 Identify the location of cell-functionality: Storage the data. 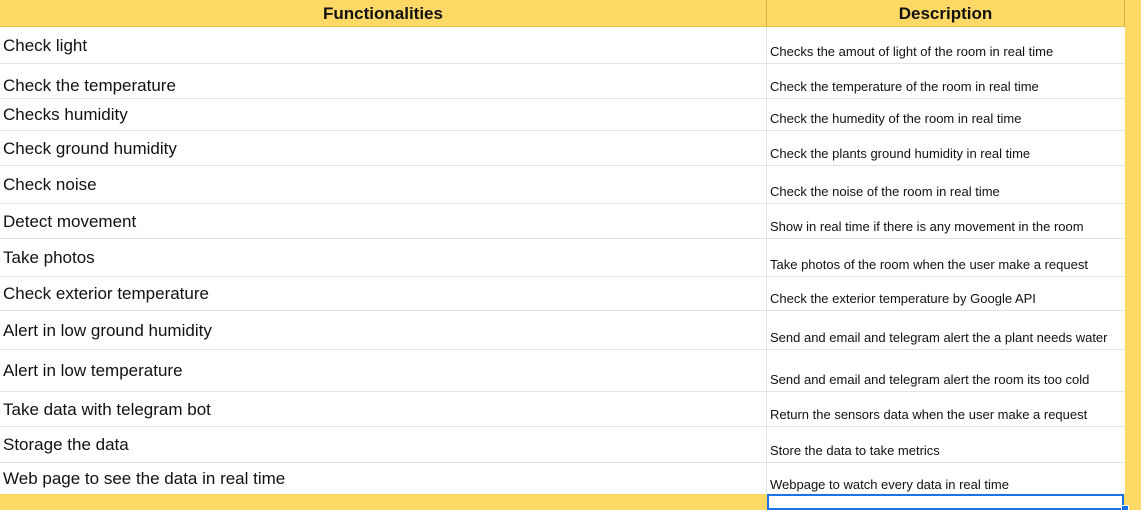
(383, 444).